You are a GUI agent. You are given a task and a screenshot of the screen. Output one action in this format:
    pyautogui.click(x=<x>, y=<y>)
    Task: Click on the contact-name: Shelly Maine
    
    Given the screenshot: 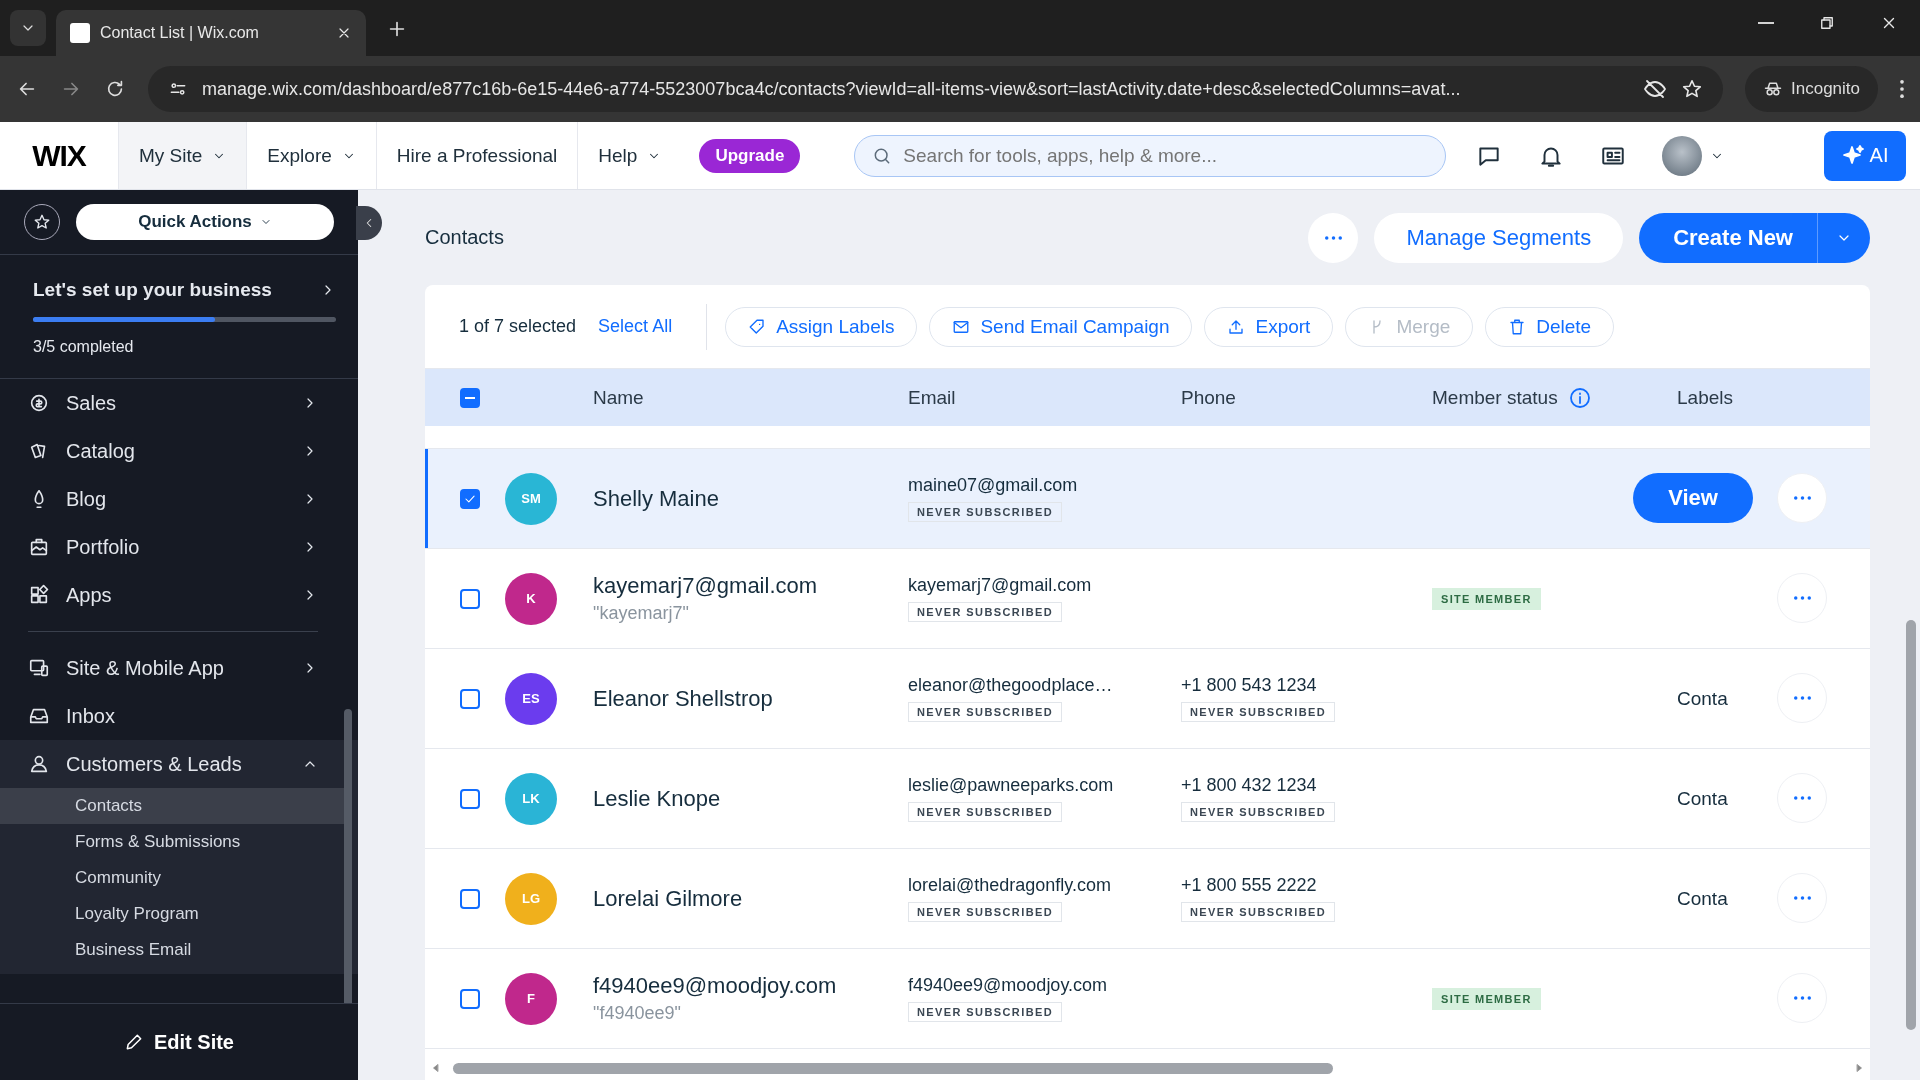 What is the action you would take?
    pyautogui.click(x=750, y=498)
    